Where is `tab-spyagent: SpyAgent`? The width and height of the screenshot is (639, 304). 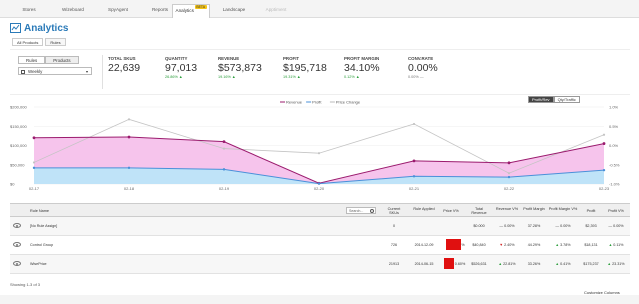 tab-spyagent: SpyAgent is located at coordinates (118, 10).